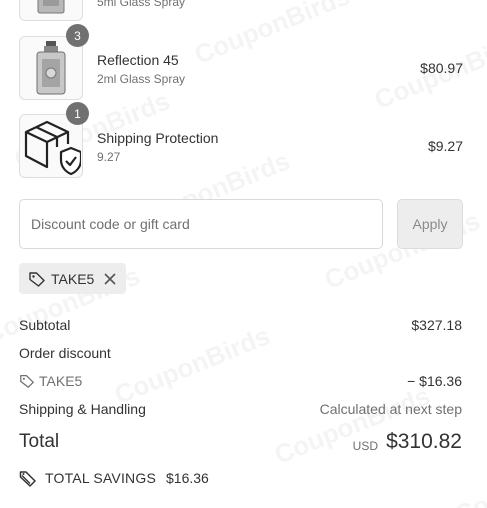  What do you see at coordinates (430, 224) in the screenshot?
I see `apply-button: Apply` at bounding box center [430, 224].